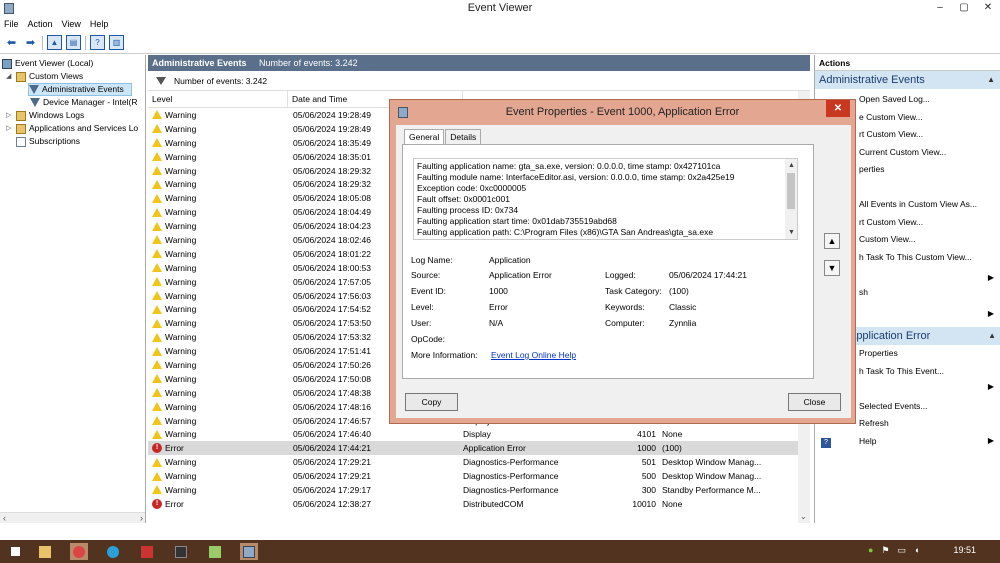  I want to click on source-cell: Diagnostics-Performance, so click(511, 476).